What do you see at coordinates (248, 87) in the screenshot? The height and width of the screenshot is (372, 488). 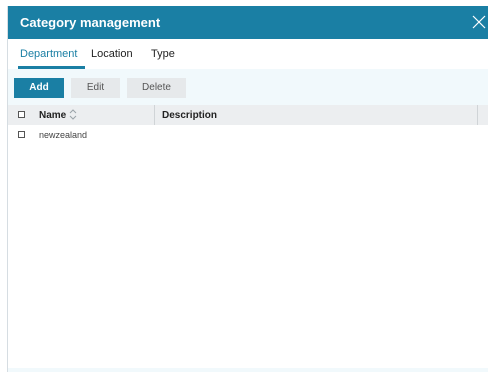 I see `toolbar: Add Edit Delete` at bounding box center [248, 87].